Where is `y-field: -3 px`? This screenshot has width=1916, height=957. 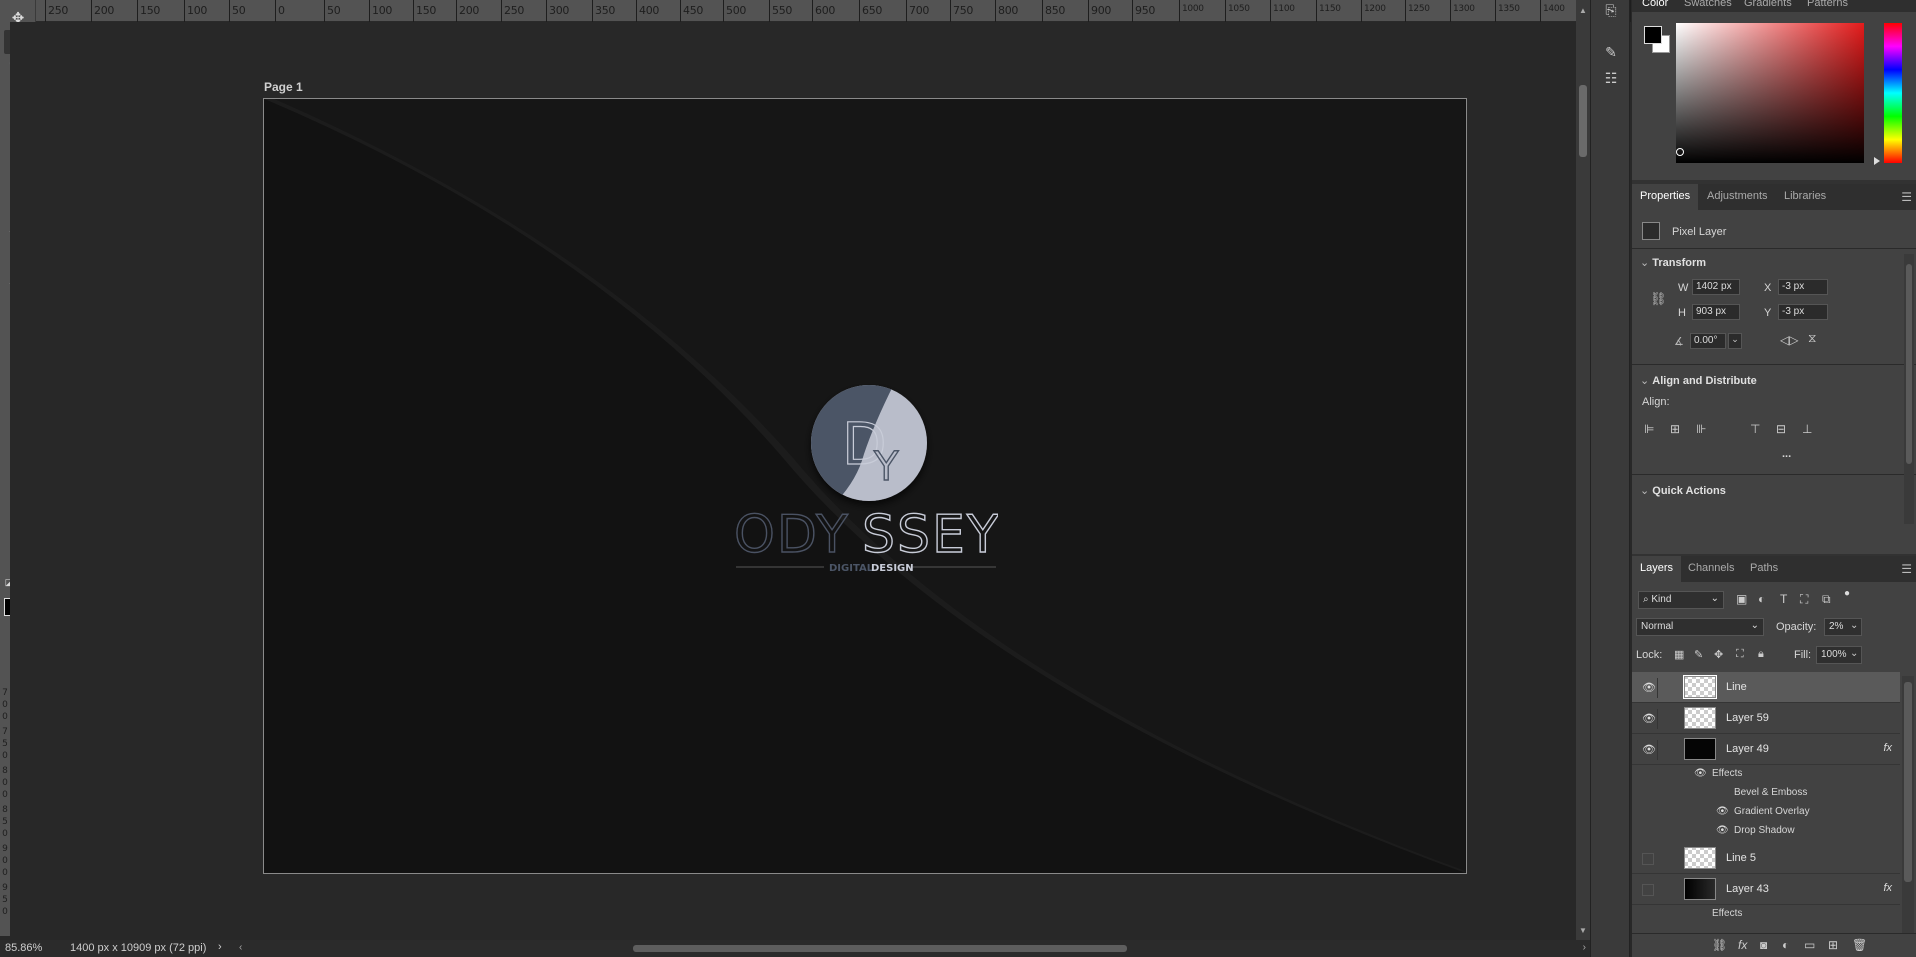
y-field: -3 px is located at coordinates (1803, 312).